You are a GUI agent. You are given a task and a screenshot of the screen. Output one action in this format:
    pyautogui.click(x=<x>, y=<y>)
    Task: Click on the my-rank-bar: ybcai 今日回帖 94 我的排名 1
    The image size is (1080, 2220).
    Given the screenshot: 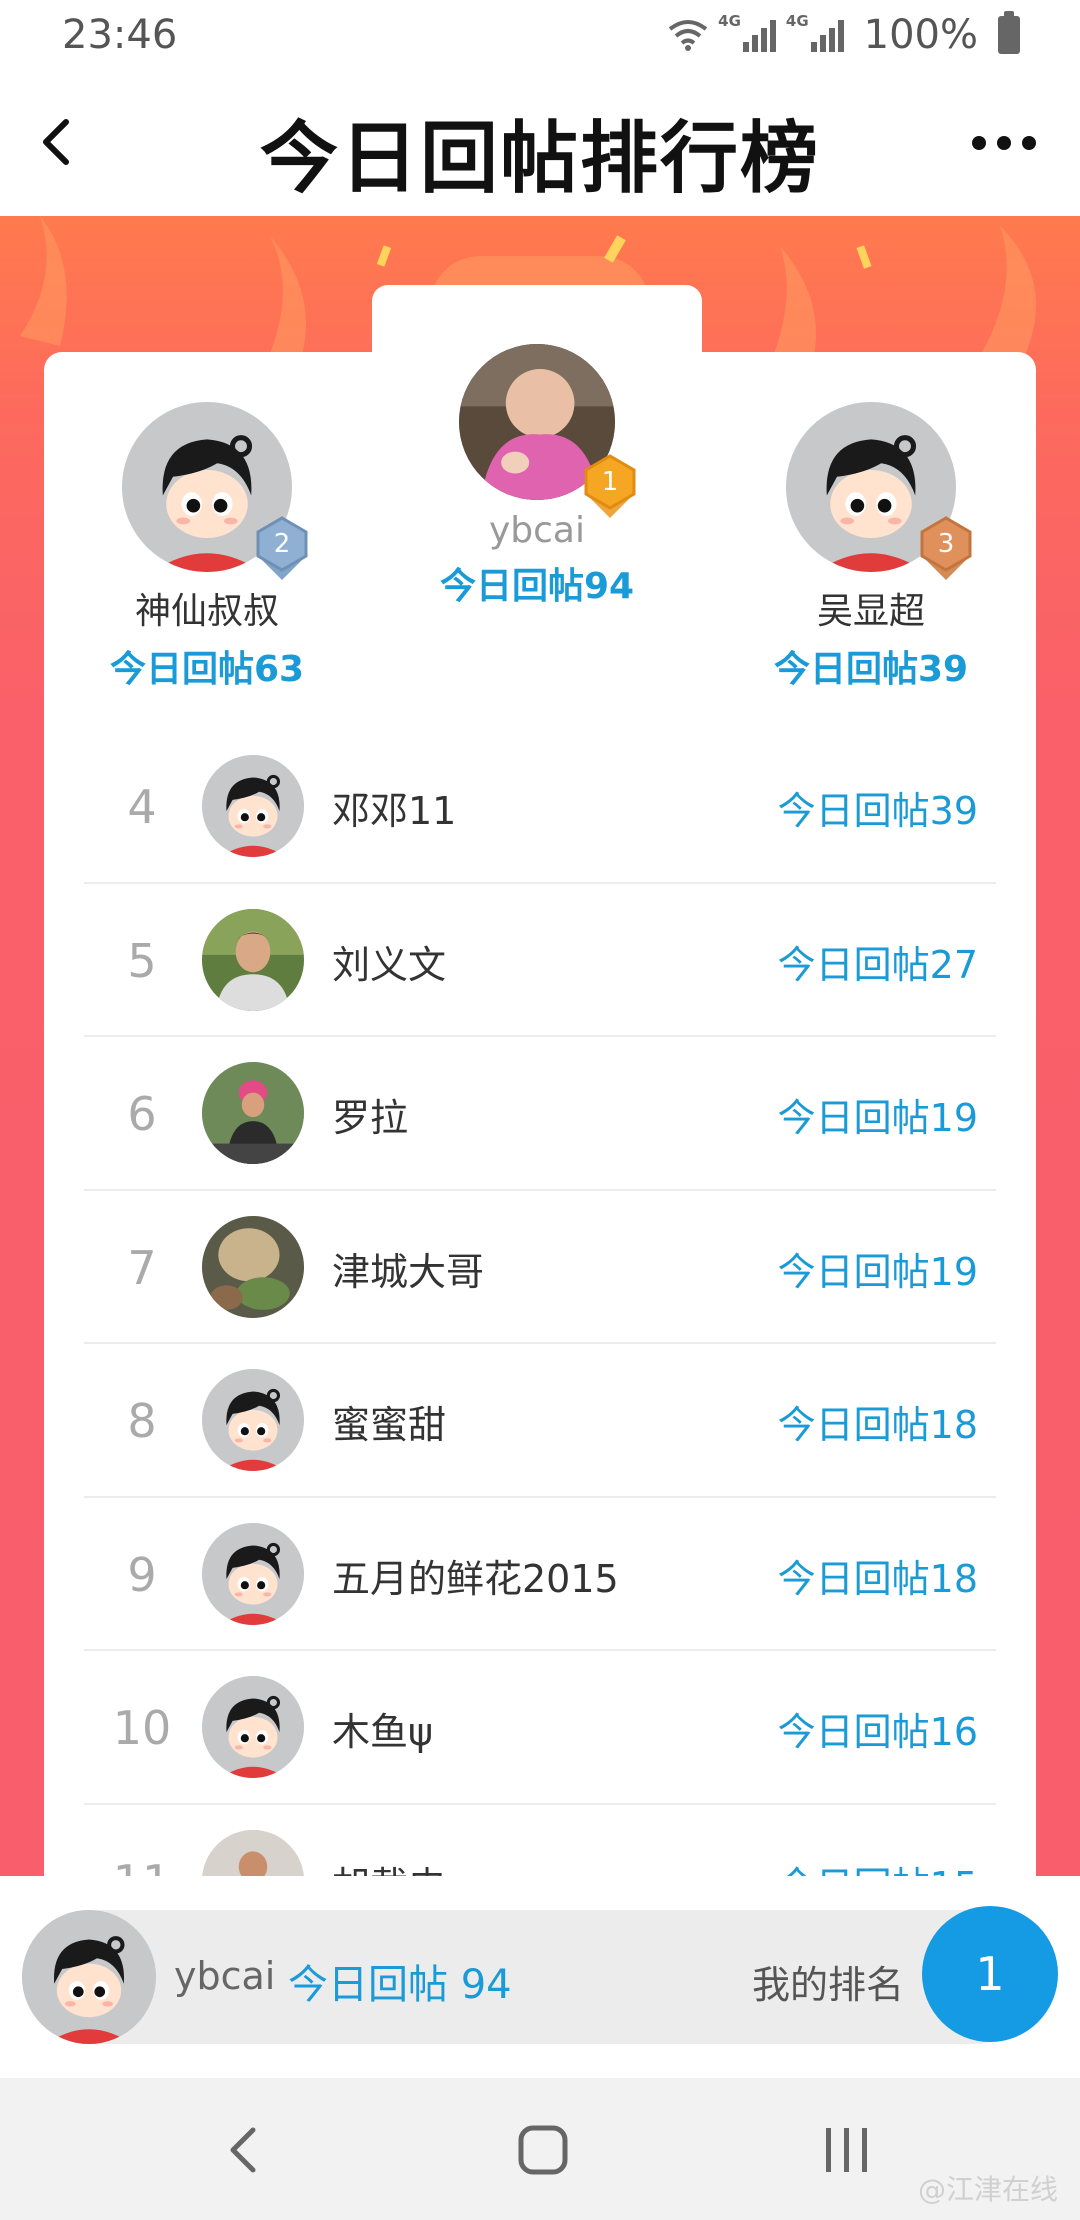 What is the action you would take?
    pyautogui.click(x=540, y=1975)
    